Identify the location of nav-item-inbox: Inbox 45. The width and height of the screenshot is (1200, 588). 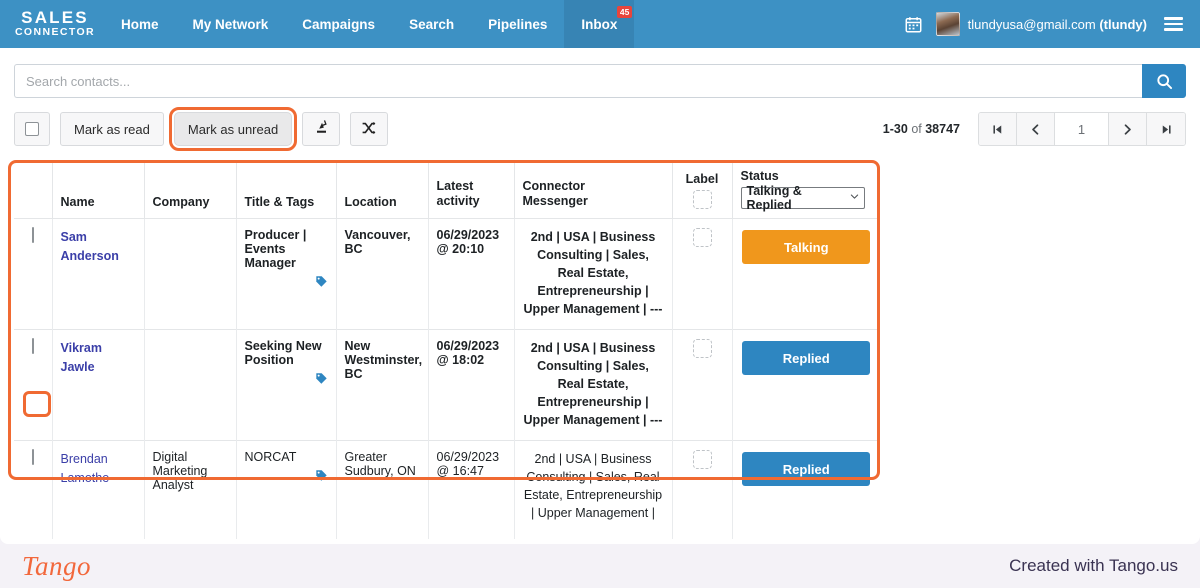
(599, 24).